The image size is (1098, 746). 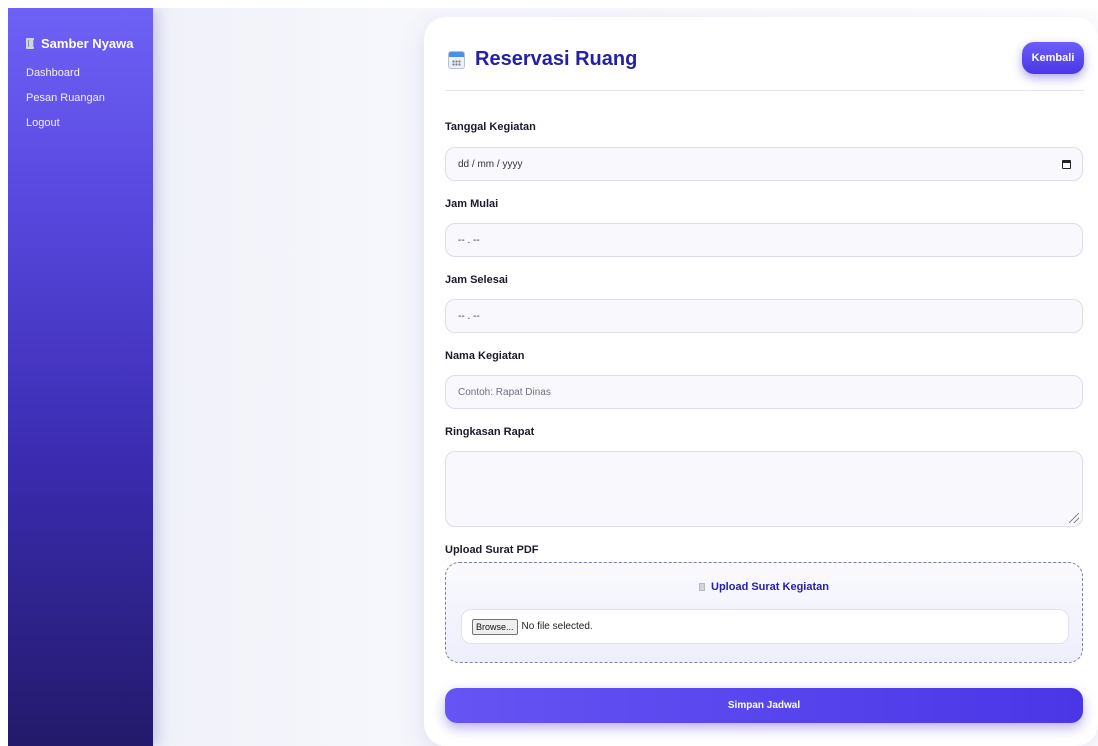 I want to click on upload-zone-title: Upload Surat Kegiatan, so click(x=764, y=587).